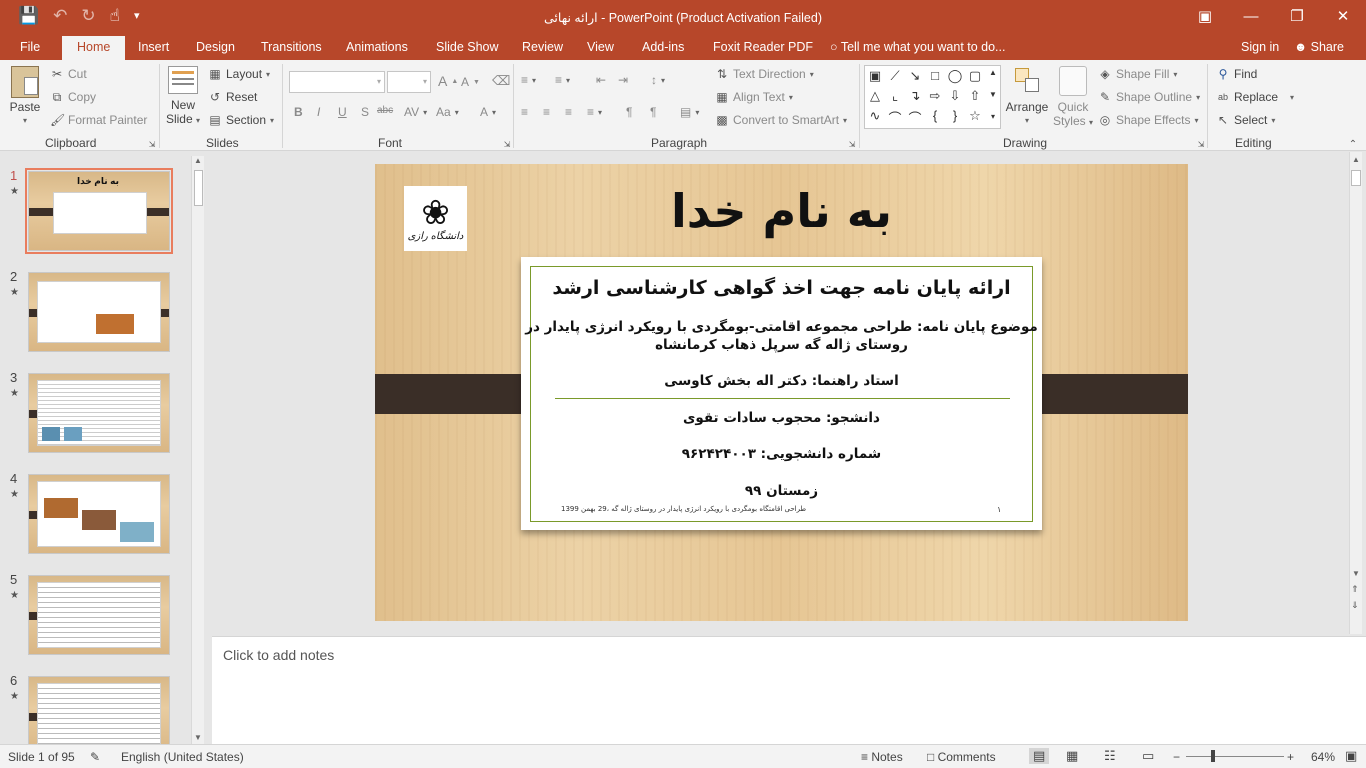 The height and width of the screenshot is (768, 1366). What do you see at coordinates (385, 110) in the screenshot?
I see `strikethrough-button: abc` at bounding box center [385, 110].